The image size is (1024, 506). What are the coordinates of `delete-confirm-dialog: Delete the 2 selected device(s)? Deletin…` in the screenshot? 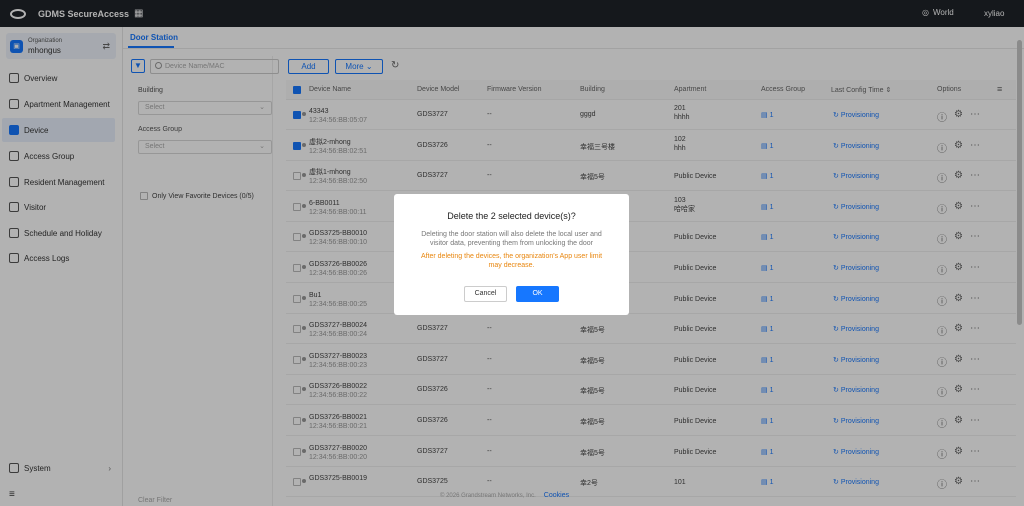 It's located at (511, 254).